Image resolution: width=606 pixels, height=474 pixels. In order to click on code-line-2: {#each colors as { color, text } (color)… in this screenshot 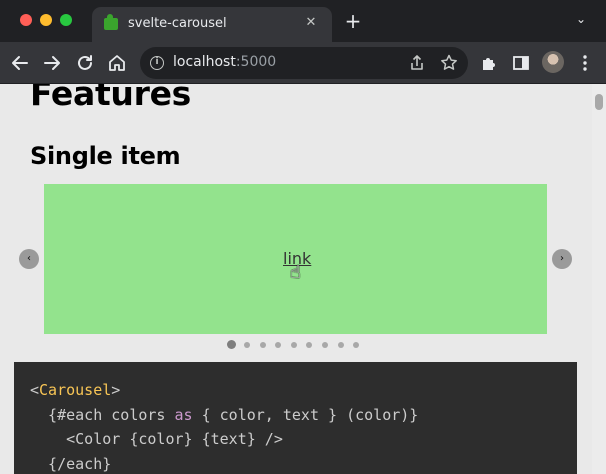, I will do `click(295, 415)`.